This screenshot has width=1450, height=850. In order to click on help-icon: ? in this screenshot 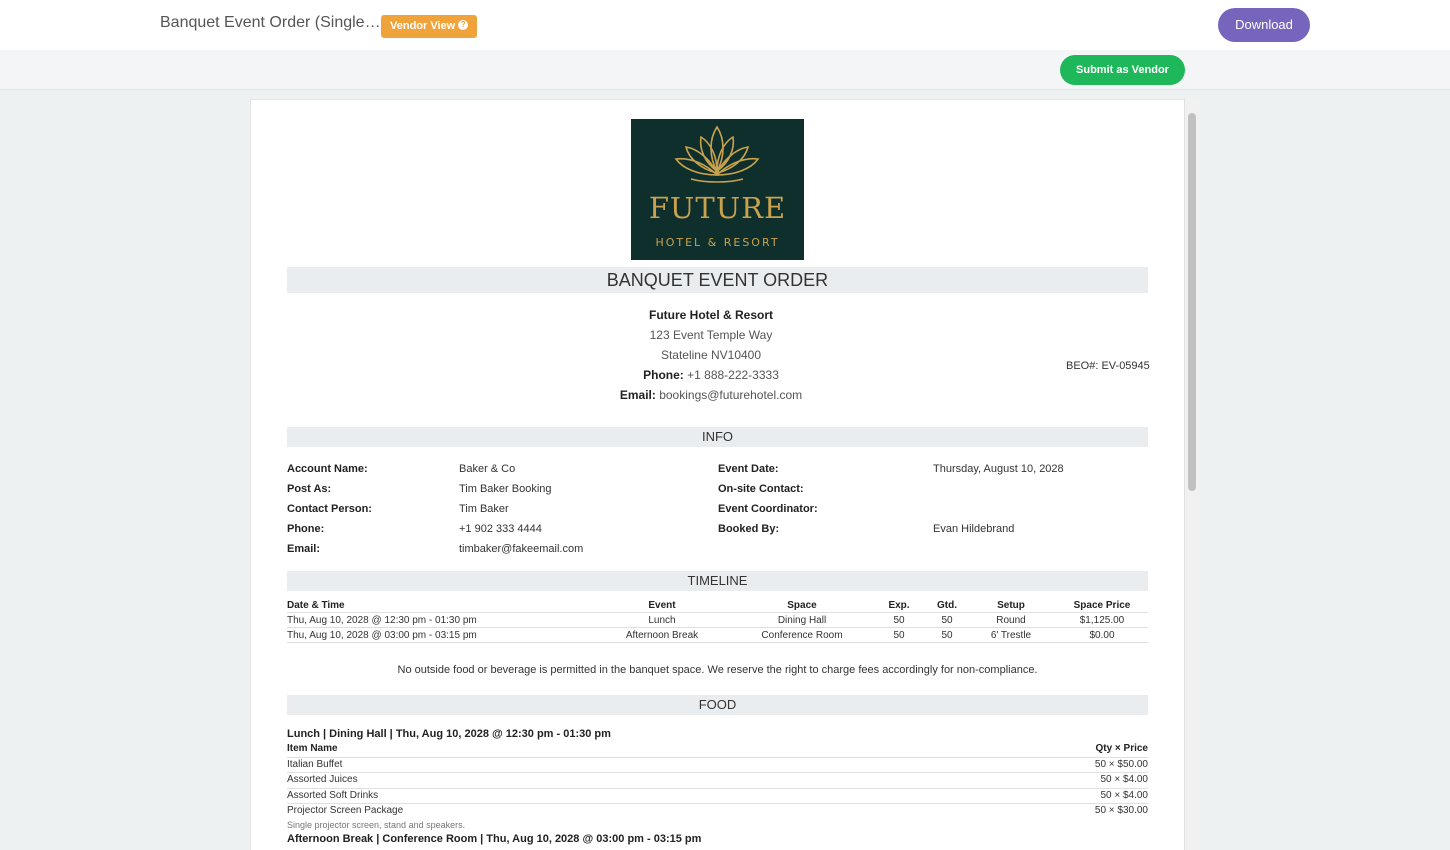, I will do `click(463, 25)`.